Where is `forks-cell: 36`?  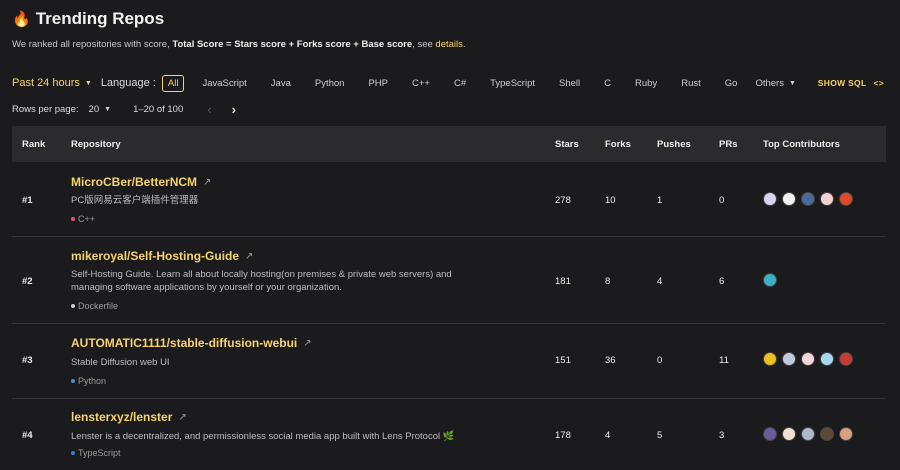
forks-cell: 36 is located at coordinates (610, 360).